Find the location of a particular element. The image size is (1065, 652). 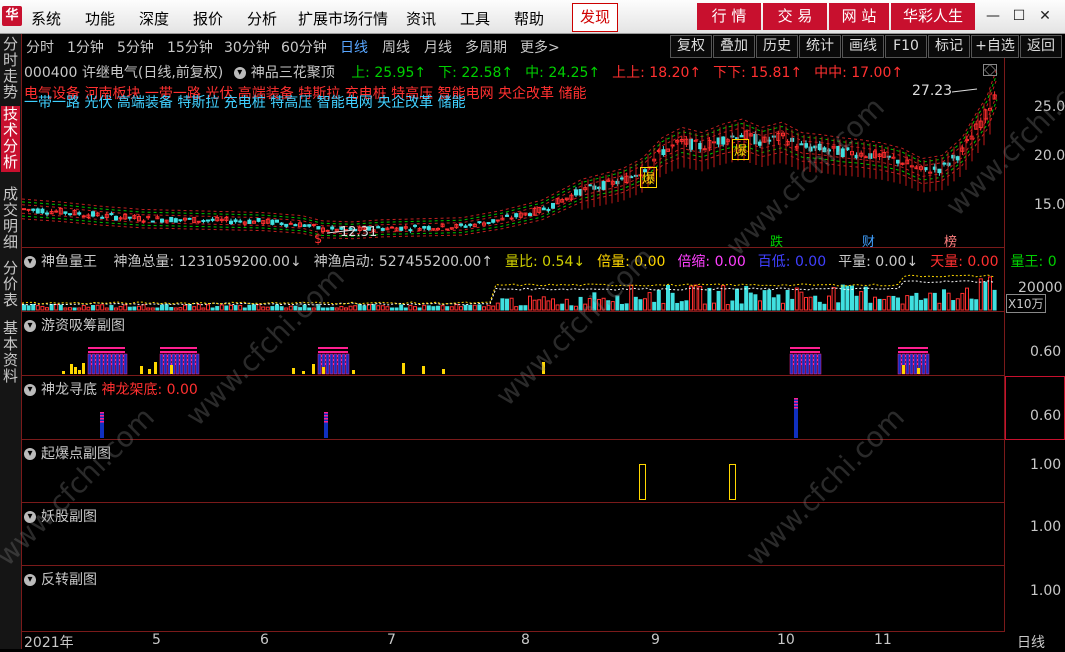

menu-quote: 报价 is located at coordinates (208, 18).